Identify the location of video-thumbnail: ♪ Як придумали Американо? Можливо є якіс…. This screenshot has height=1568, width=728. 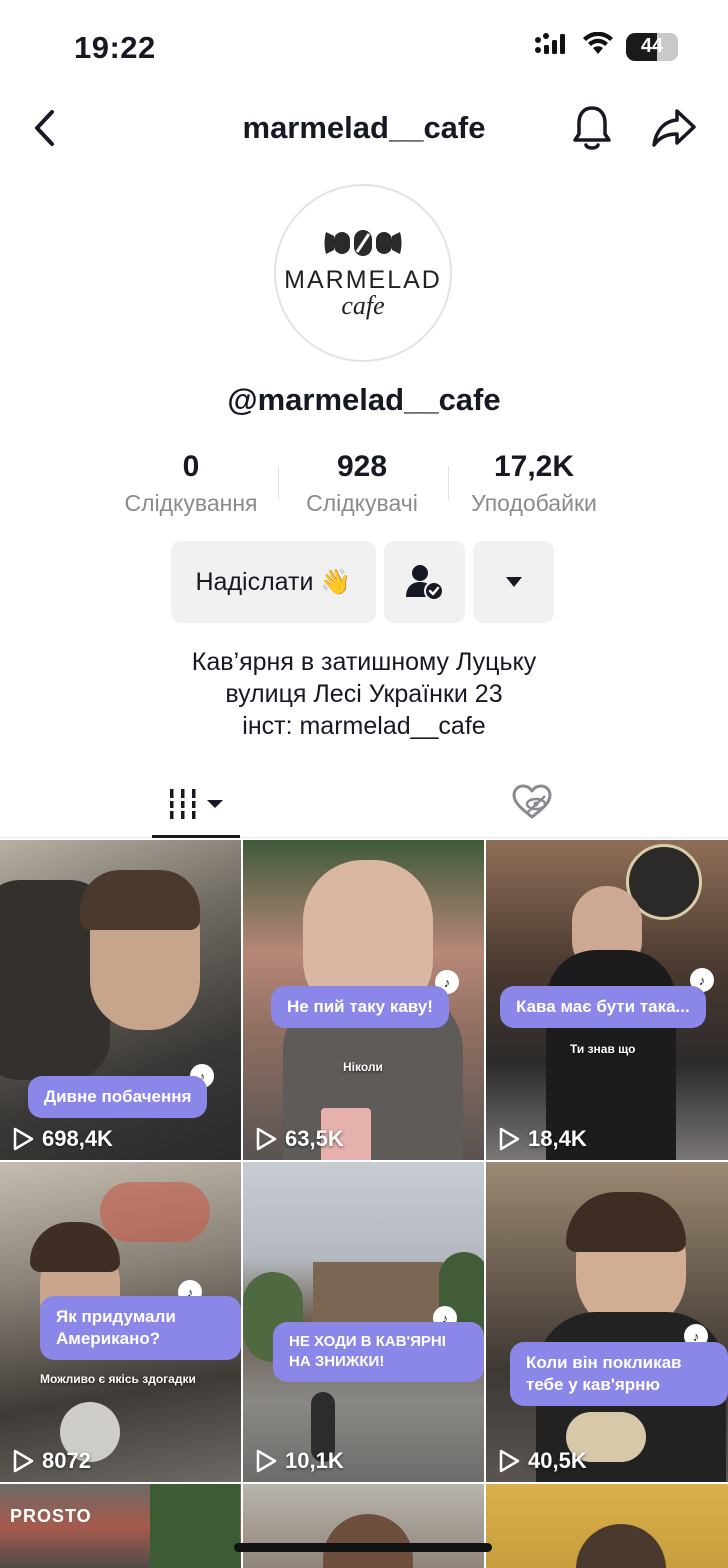
(120, 1322).